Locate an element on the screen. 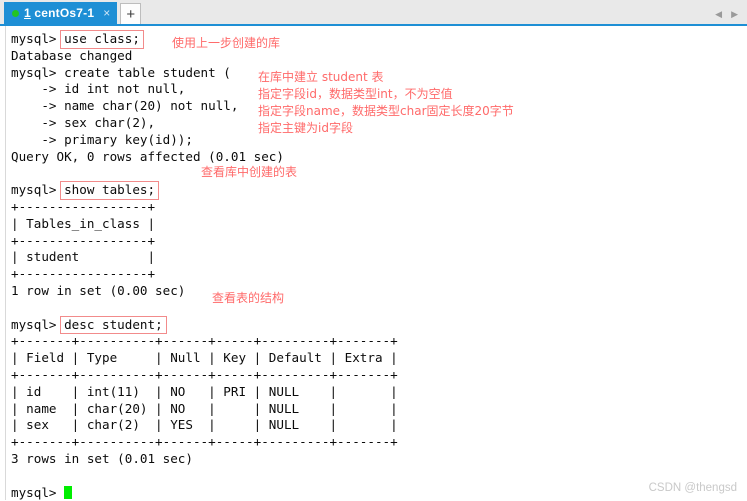 Image resolution: width=747 pixels, height=501 pixels. tab-title: centOs7-1 is located at coordinates (62, 13).